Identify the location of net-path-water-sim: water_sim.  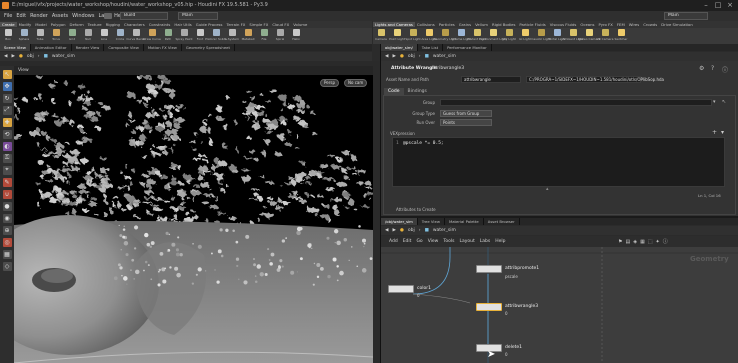
(444, 230).